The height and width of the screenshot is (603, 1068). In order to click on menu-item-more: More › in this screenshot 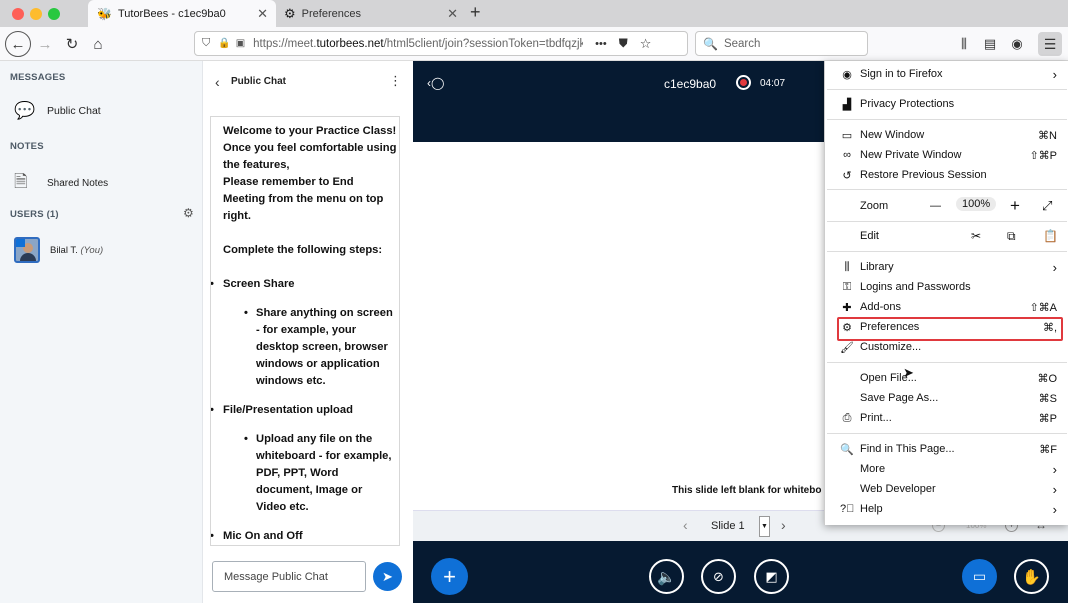, I will do `click(946, 469)`.